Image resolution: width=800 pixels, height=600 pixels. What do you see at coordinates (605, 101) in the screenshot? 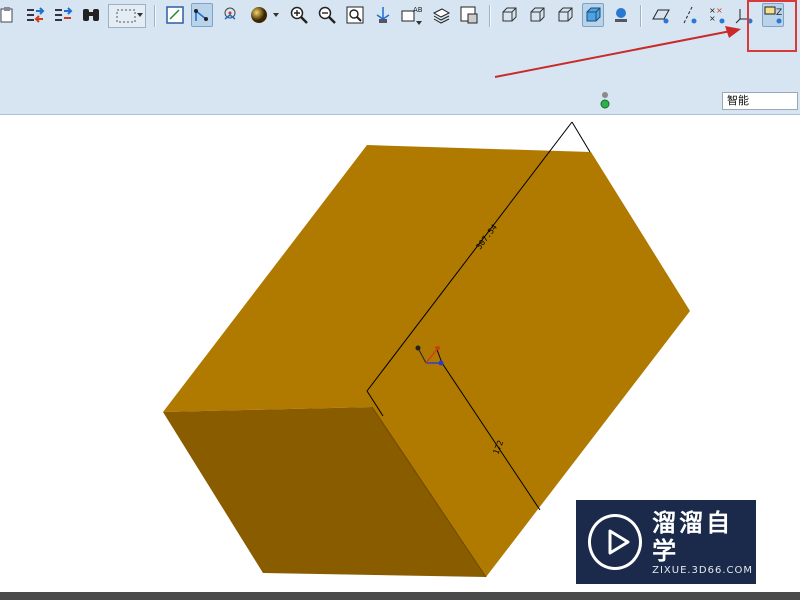
I see `traffic-light-icon` at bounding box center [605, 101].